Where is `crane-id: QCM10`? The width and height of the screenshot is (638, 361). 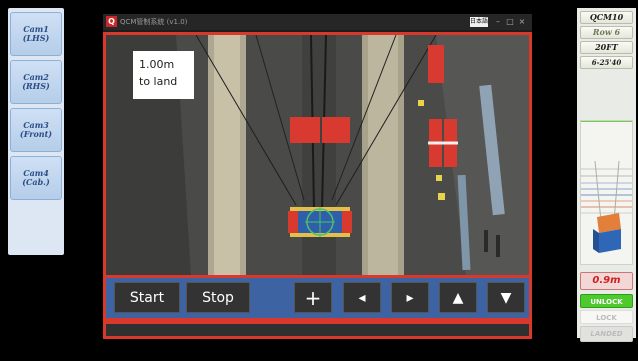
crane-id: QCM10 is located at coordinates (606, 17).